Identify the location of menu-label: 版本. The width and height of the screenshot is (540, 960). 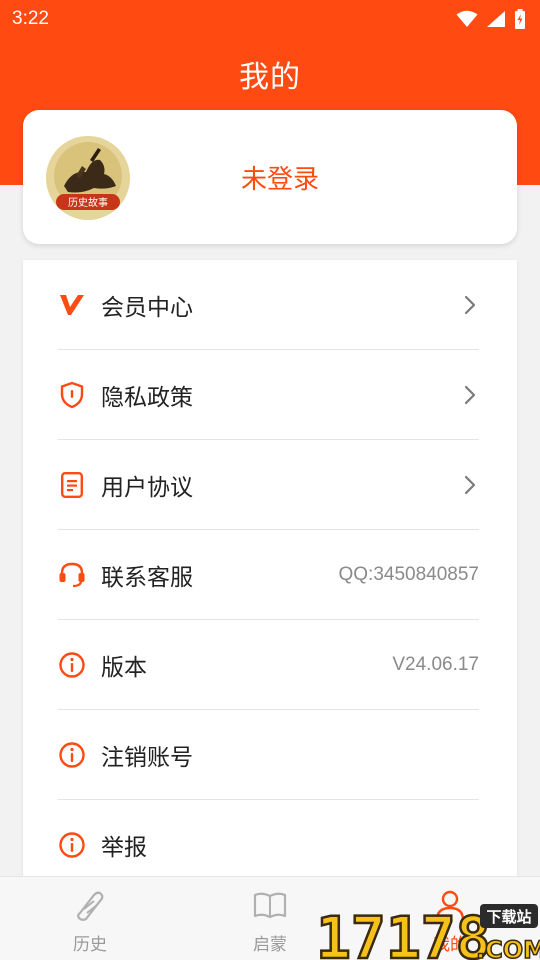
(124, 667).